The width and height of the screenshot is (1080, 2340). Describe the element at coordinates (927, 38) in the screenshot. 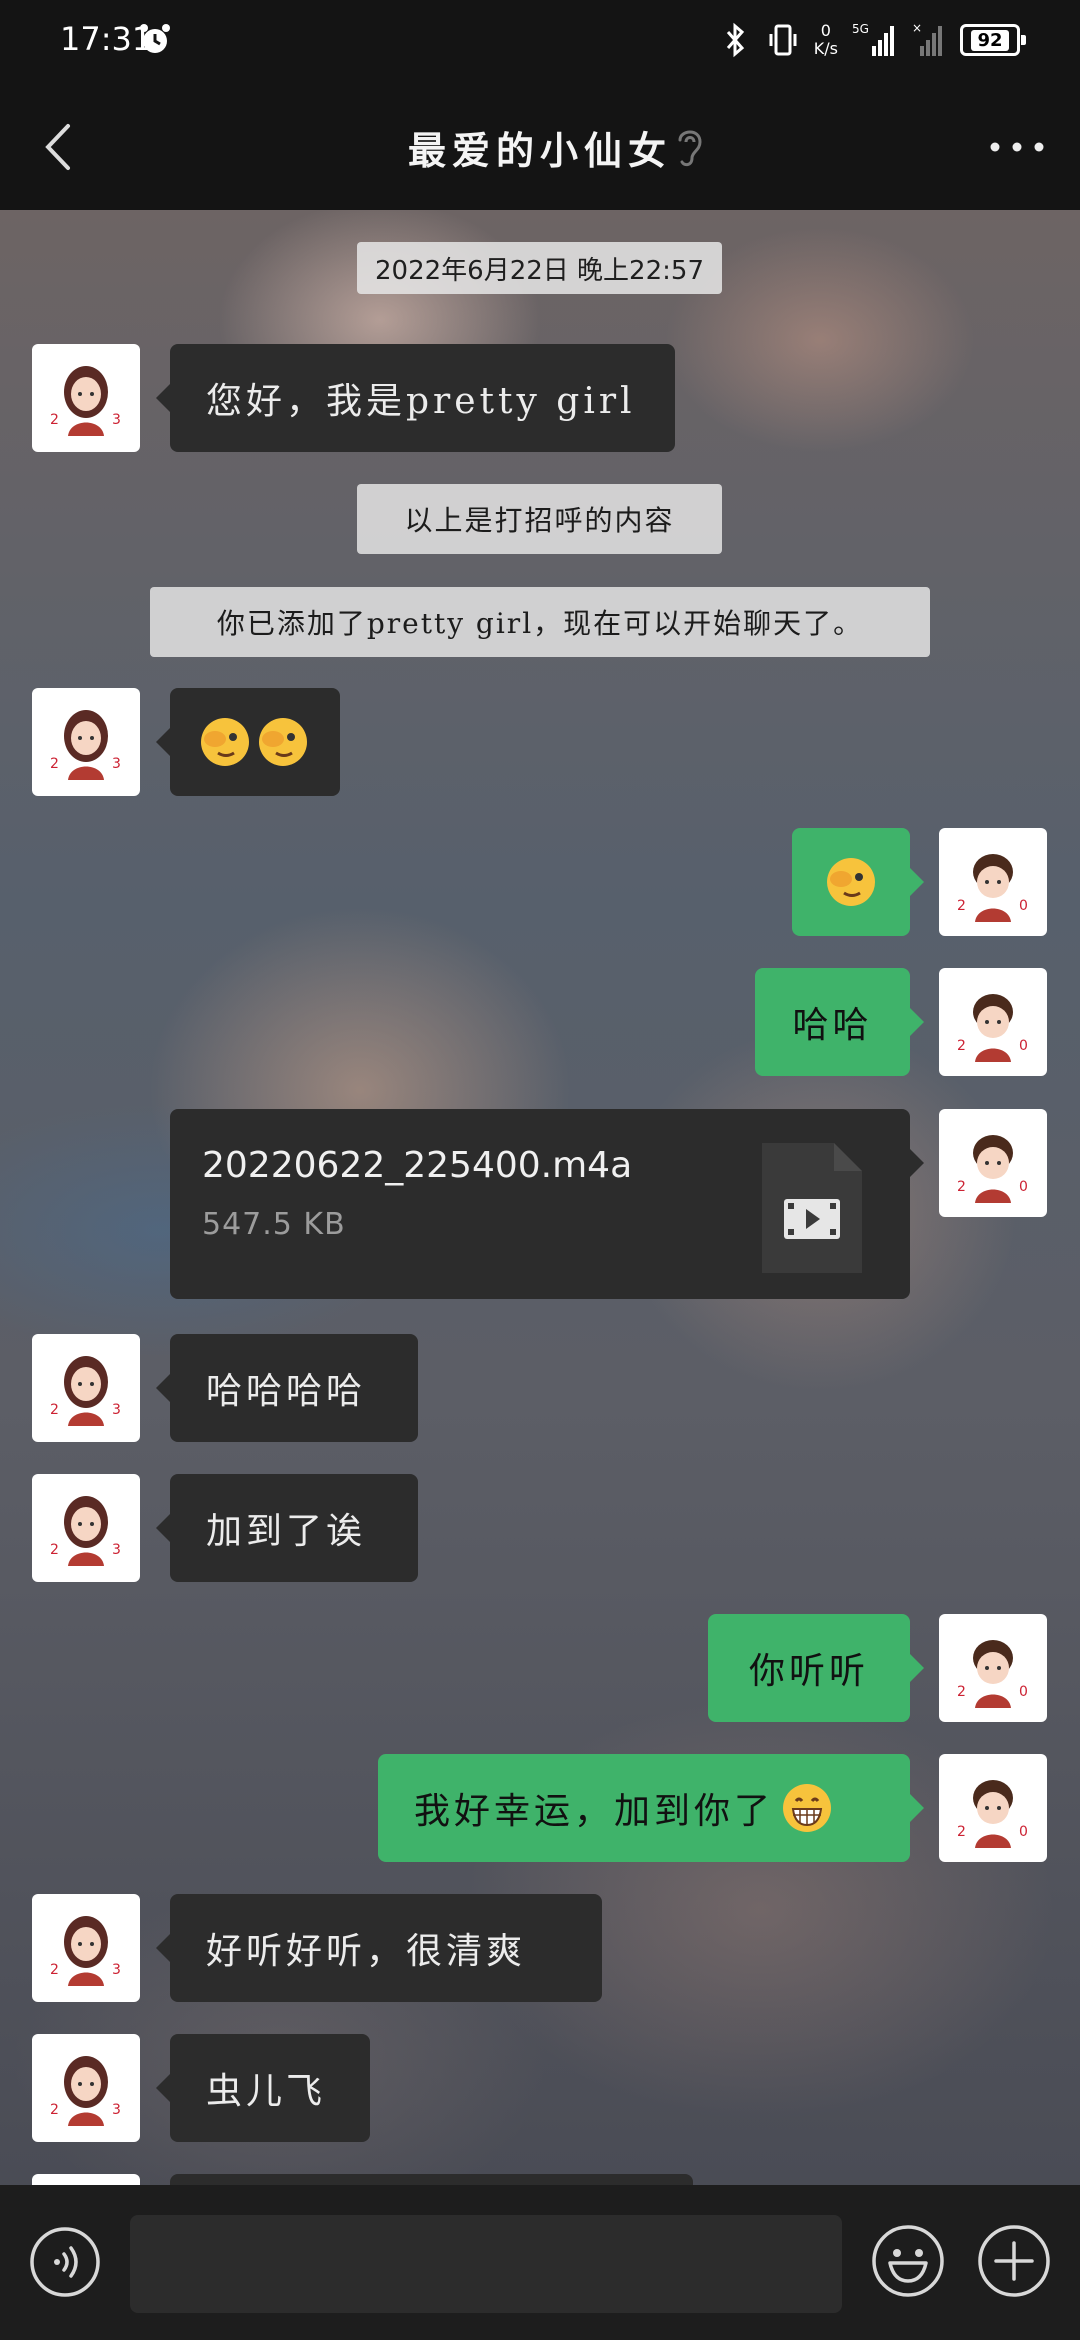

I see `signal-secondary-icon: ×` at that location.